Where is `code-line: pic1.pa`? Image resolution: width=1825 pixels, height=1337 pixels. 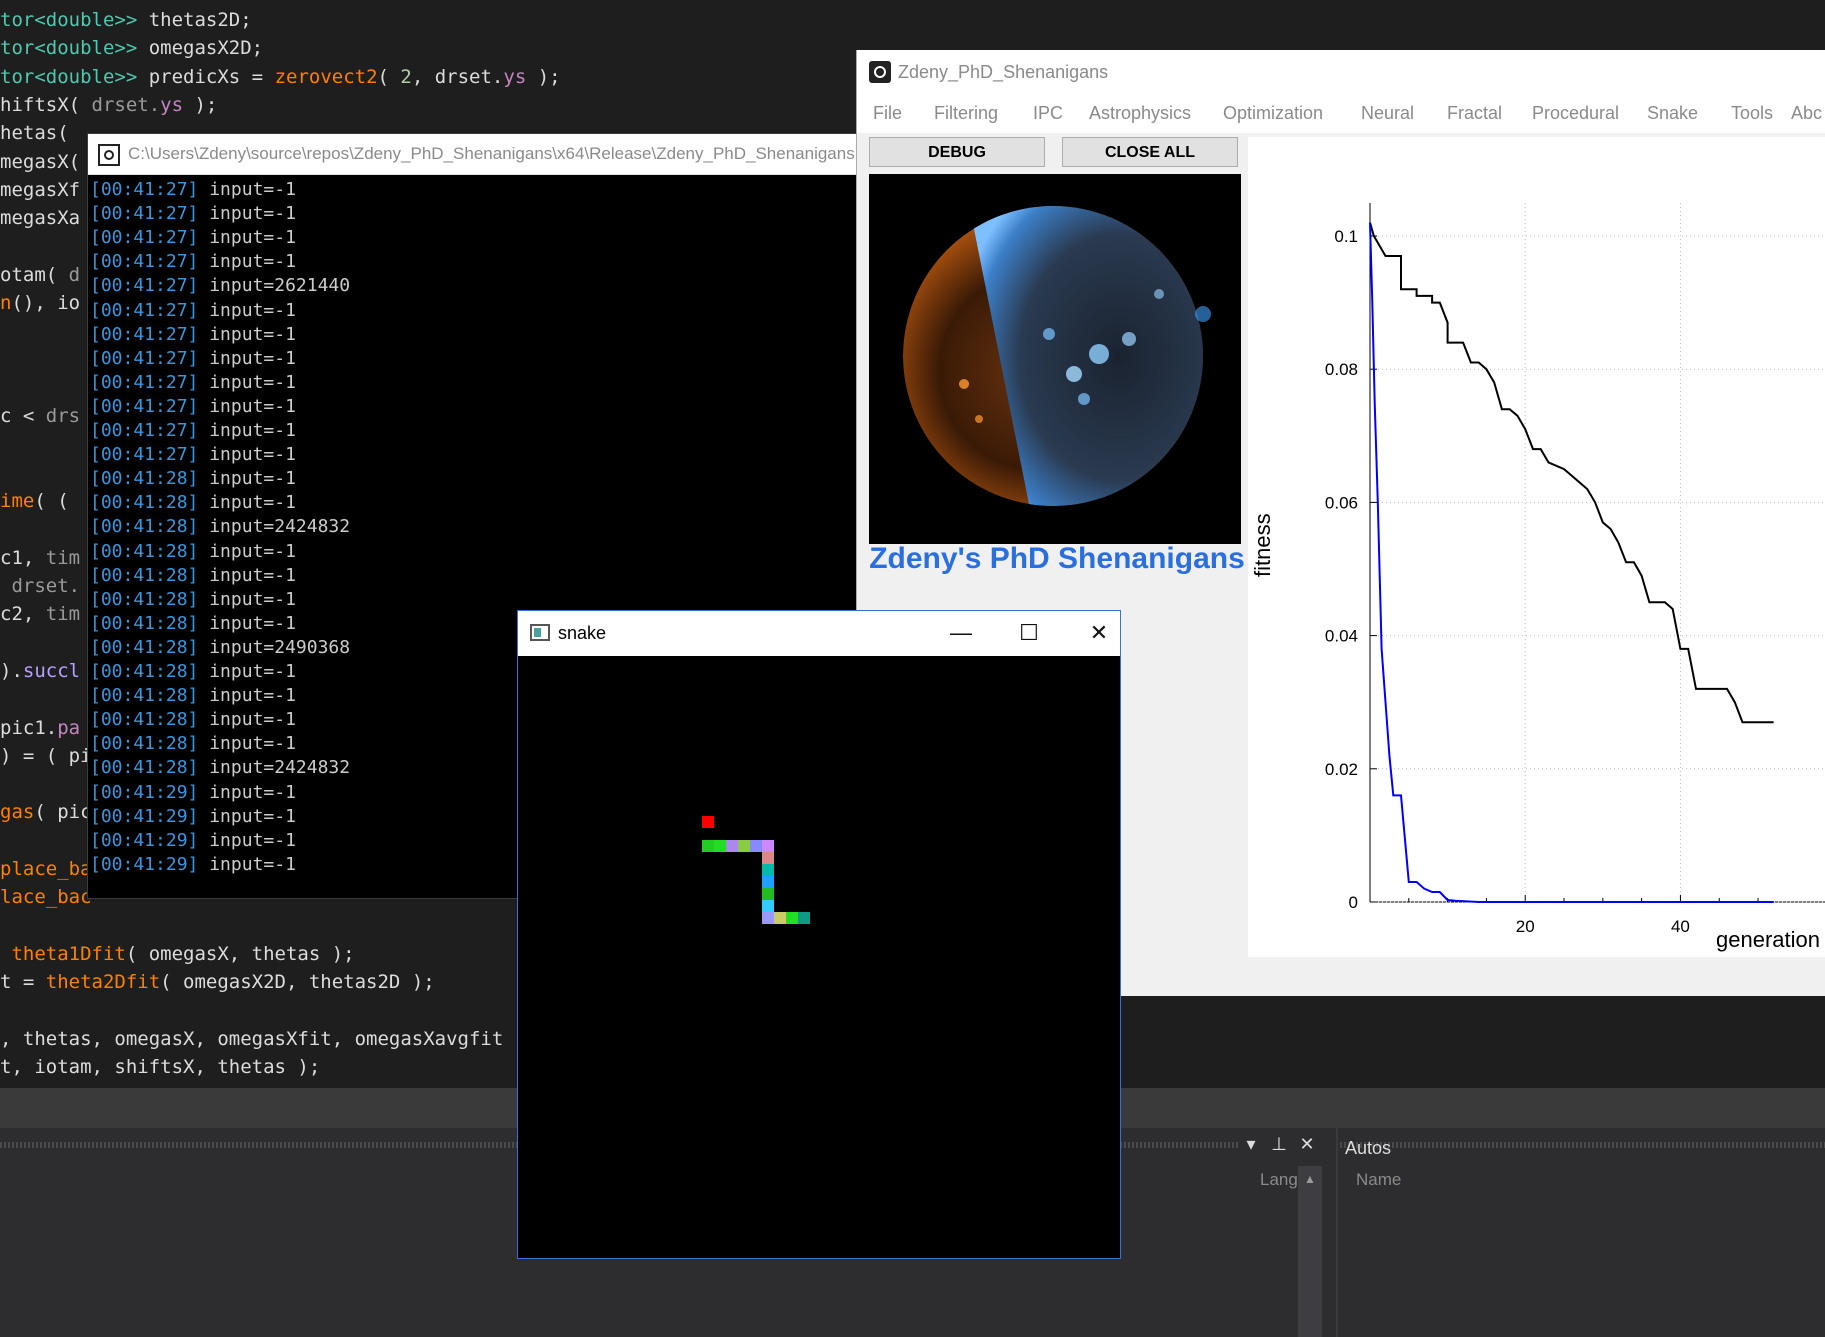
code-line: pic1.pa is located at coordinates (40, 728).